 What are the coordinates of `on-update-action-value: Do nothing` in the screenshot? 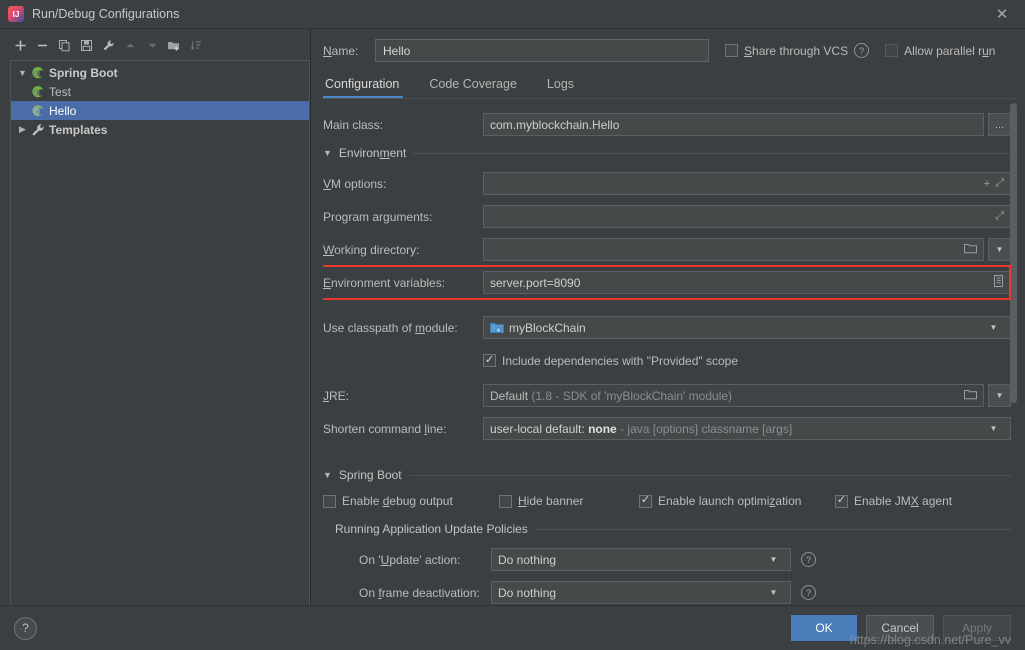 It's located at (527, 559).